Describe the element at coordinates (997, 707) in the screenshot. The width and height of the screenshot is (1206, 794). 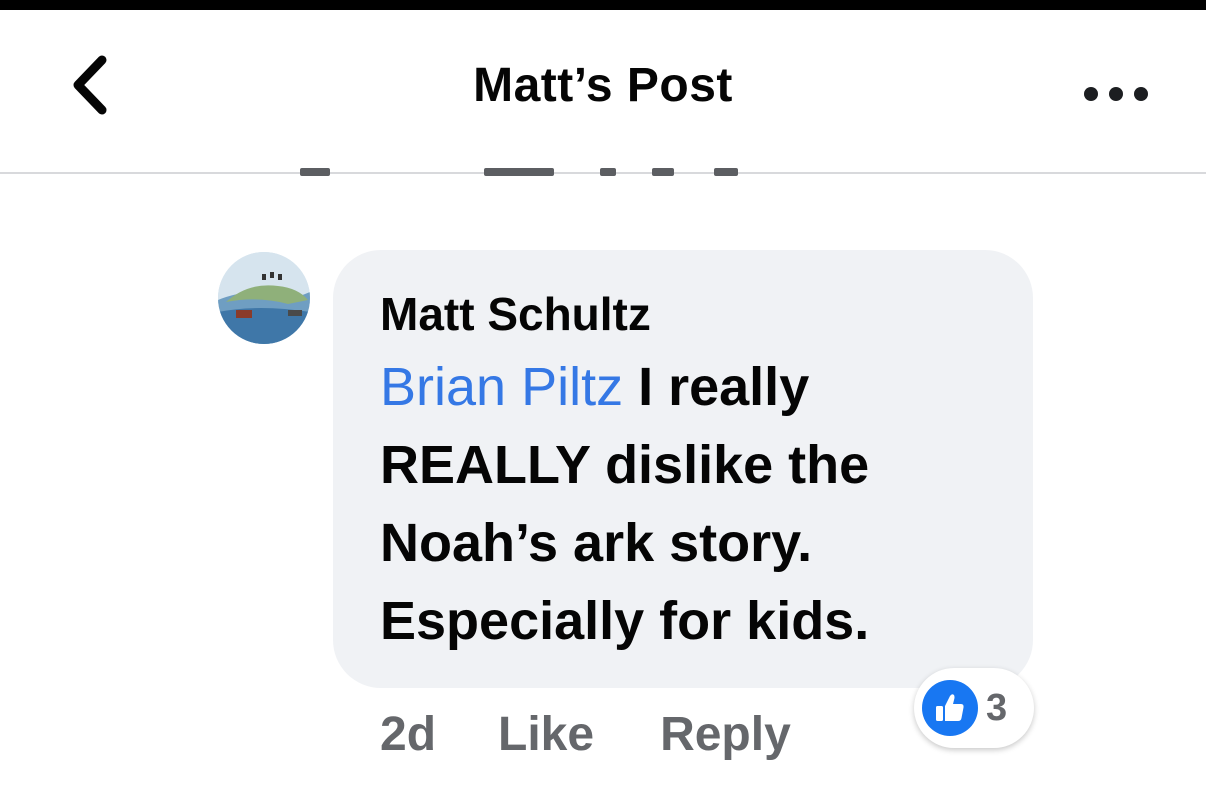
I see `reaction-count: 3` at that location.